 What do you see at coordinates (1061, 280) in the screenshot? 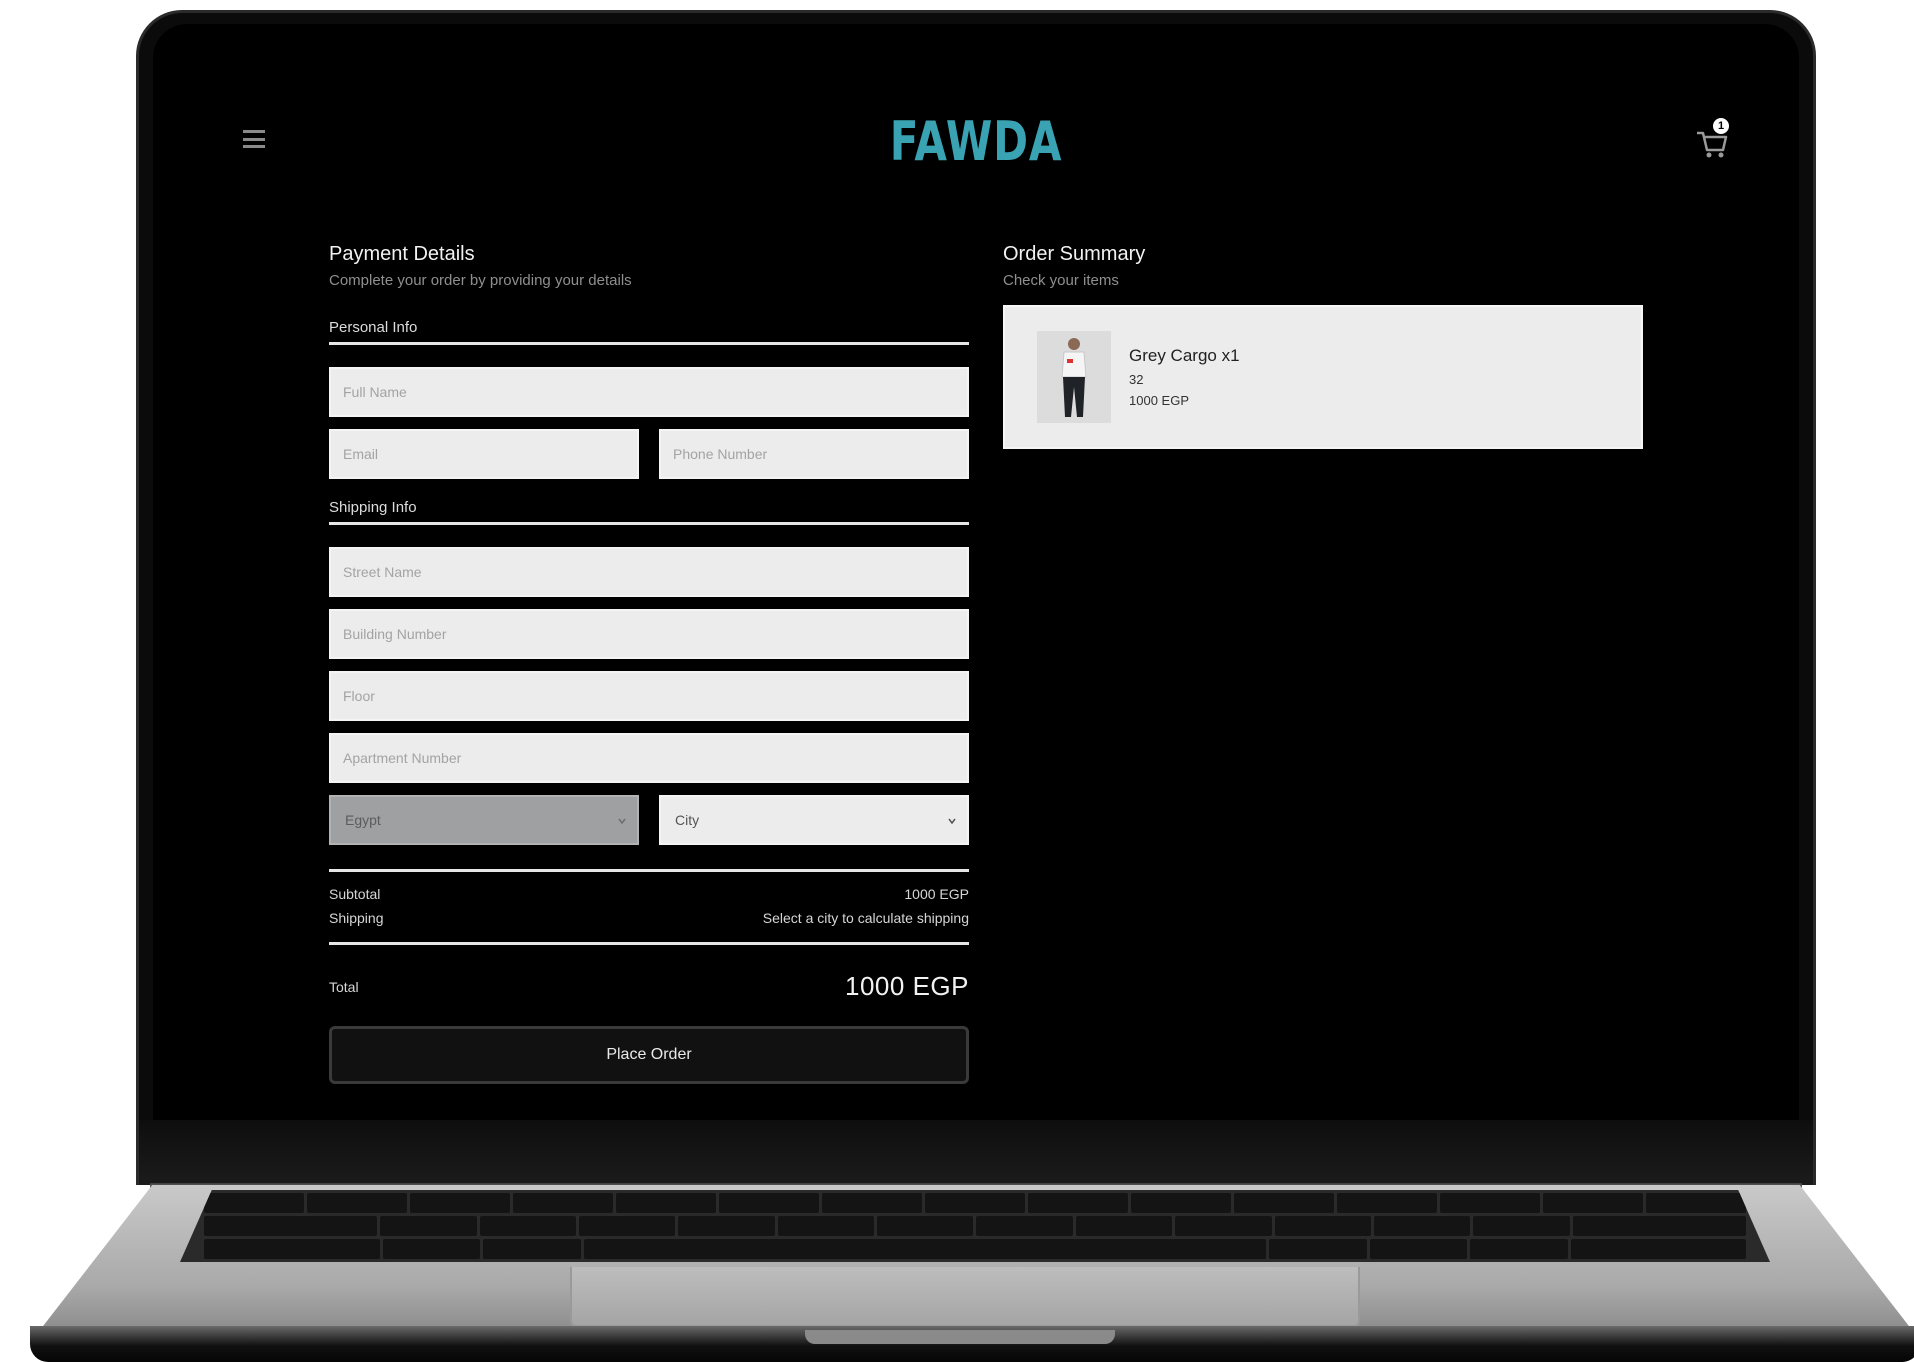
I see `summary-subtitle: Check your items` at bounding box center [1061, 280].